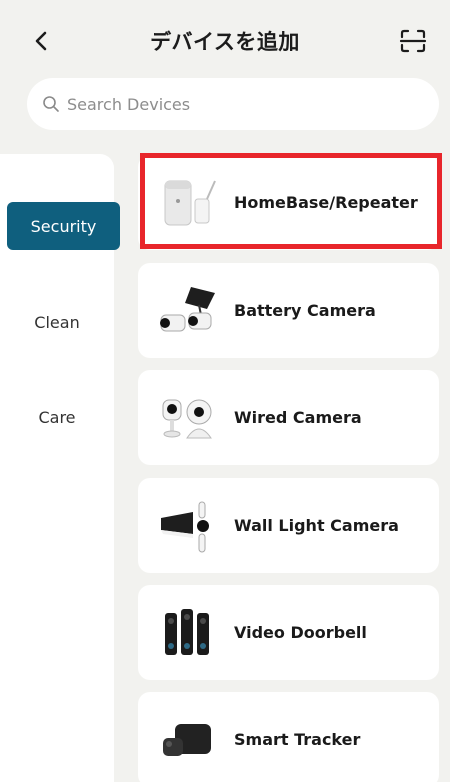 The width and height of the screenshot is (450, 782). Describe the element at coordinates (51, 104) in the screenshot. I see `search-icon` at that location.